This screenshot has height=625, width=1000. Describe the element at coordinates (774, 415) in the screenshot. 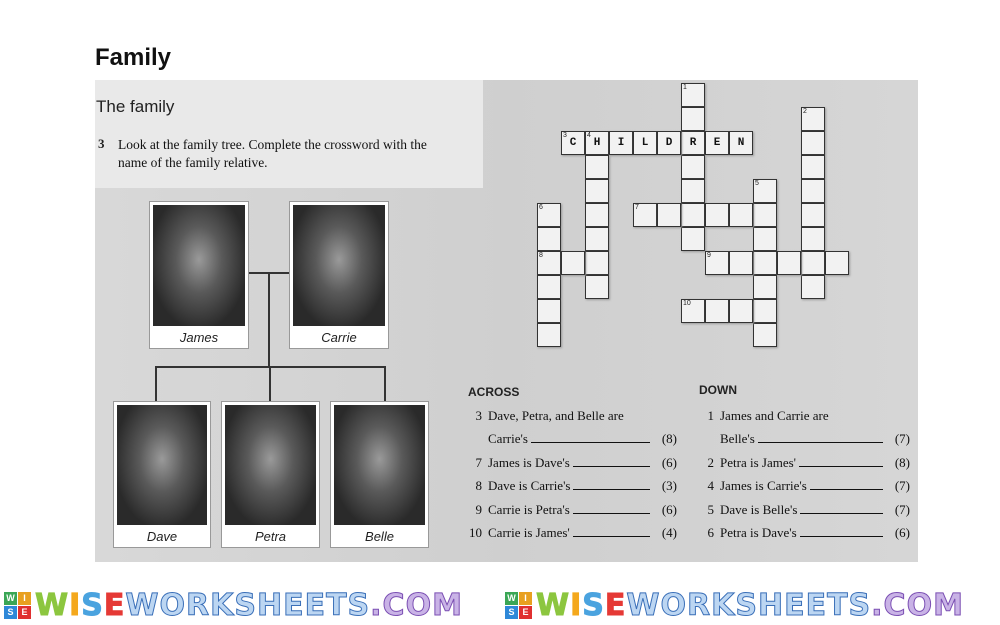

I see `clue-text: James and Carrie are` at that location.